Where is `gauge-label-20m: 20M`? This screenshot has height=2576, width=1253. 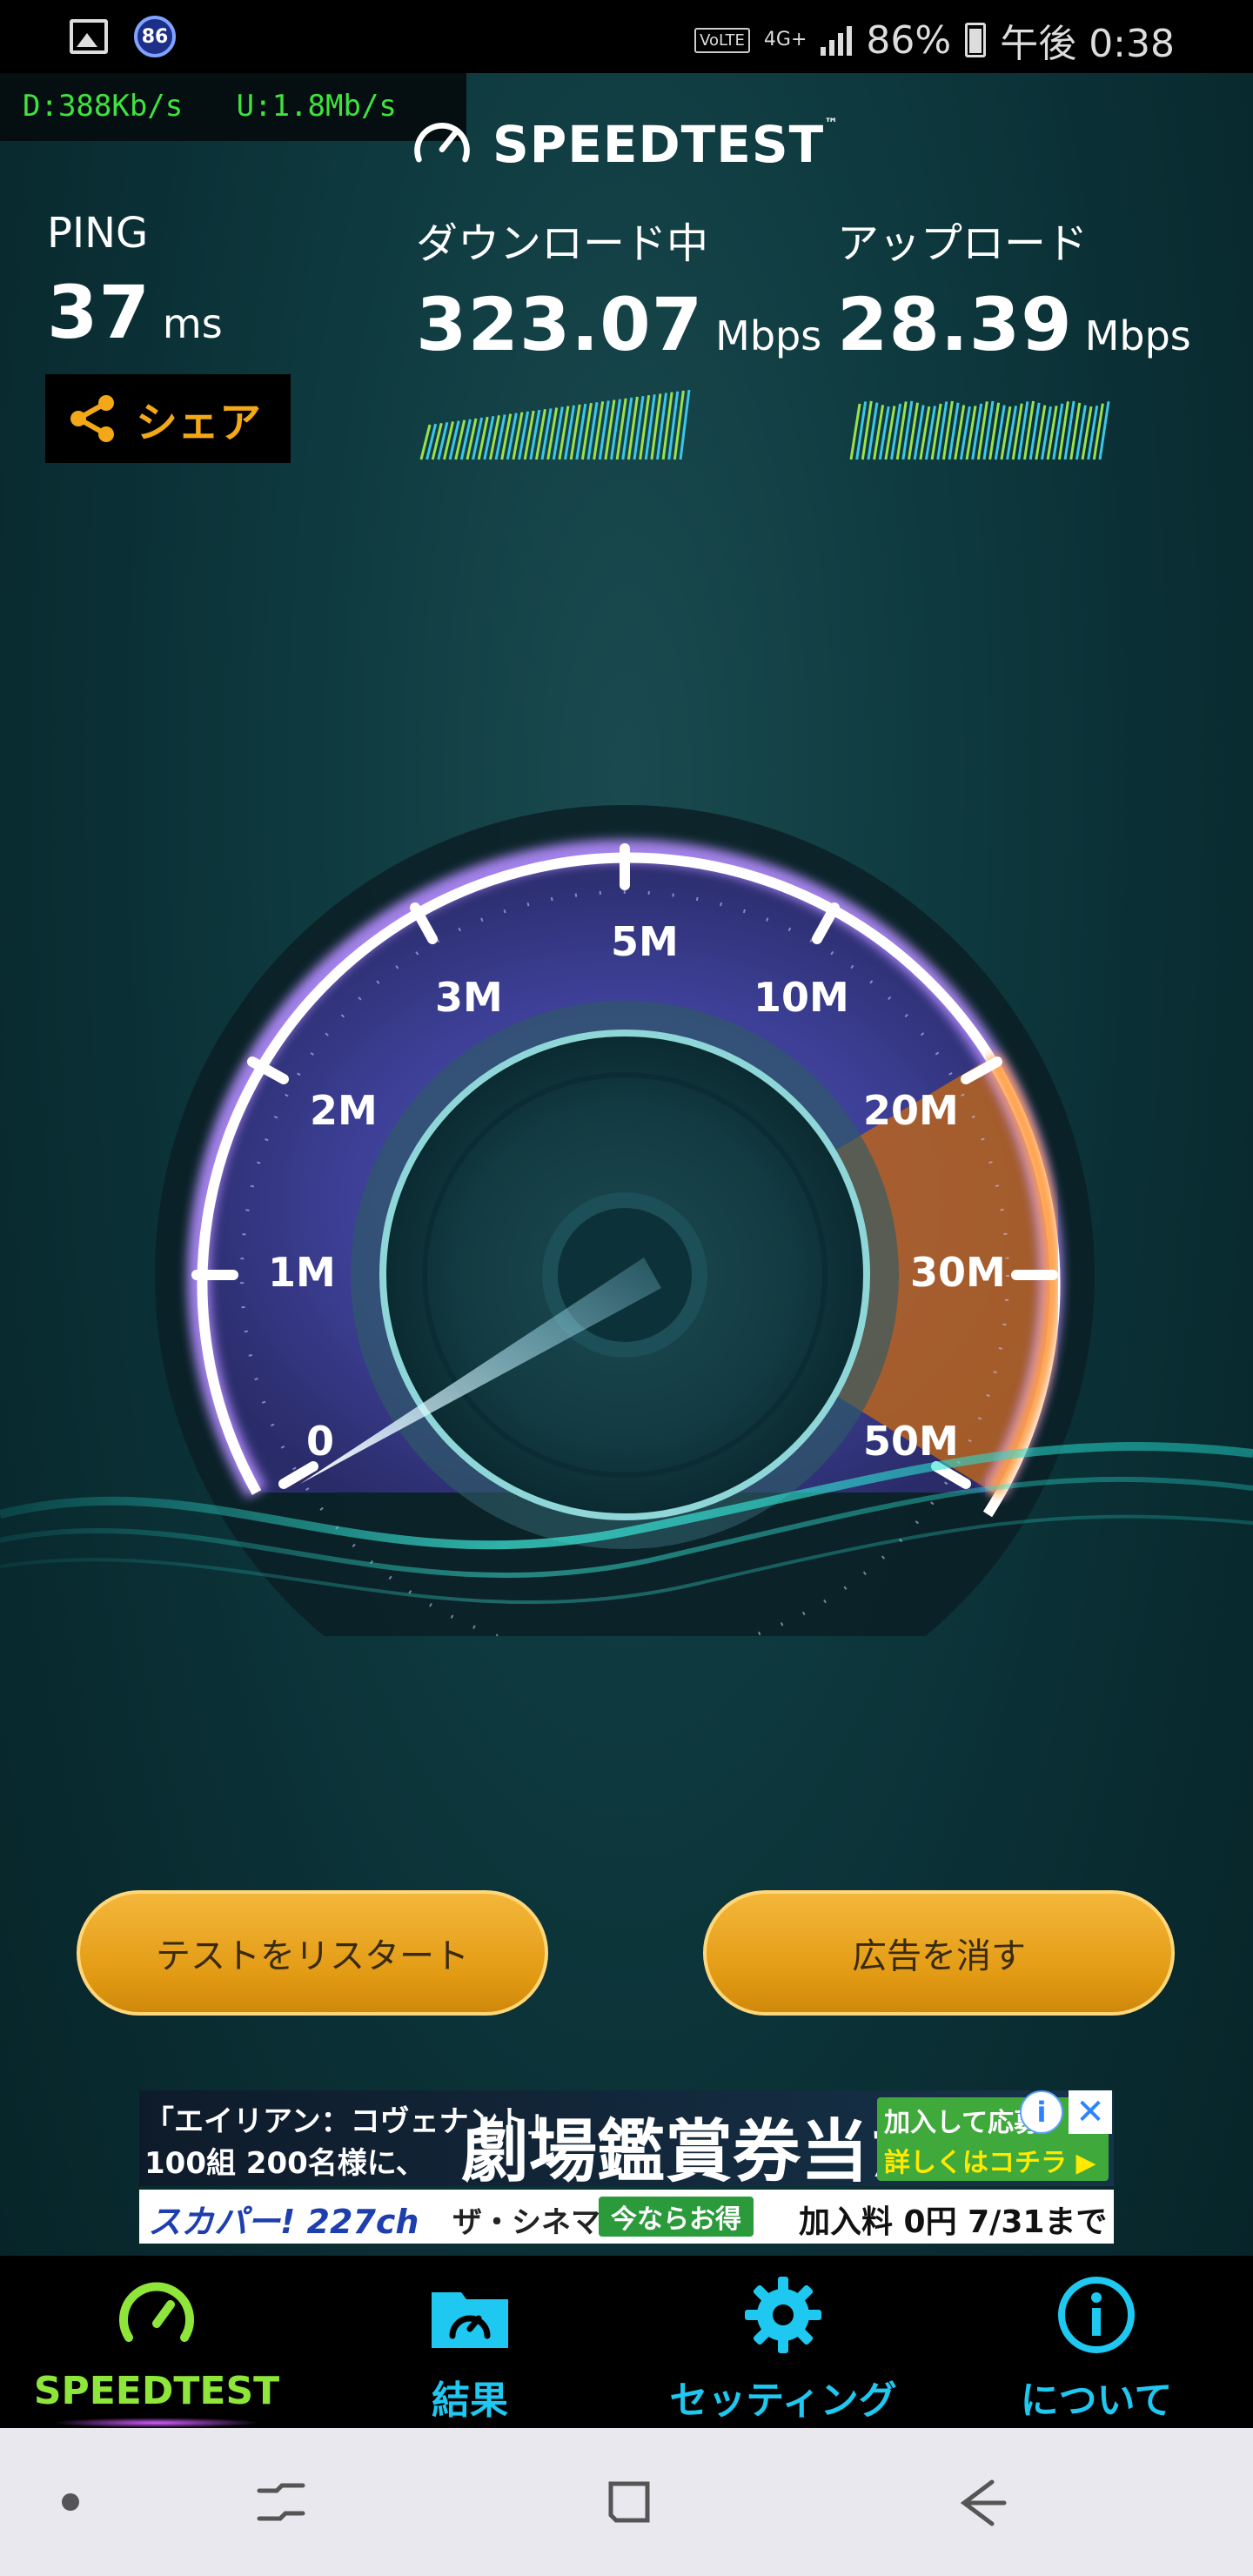
gauge-label-20m: 20M is located at coordinates (911, 1110).